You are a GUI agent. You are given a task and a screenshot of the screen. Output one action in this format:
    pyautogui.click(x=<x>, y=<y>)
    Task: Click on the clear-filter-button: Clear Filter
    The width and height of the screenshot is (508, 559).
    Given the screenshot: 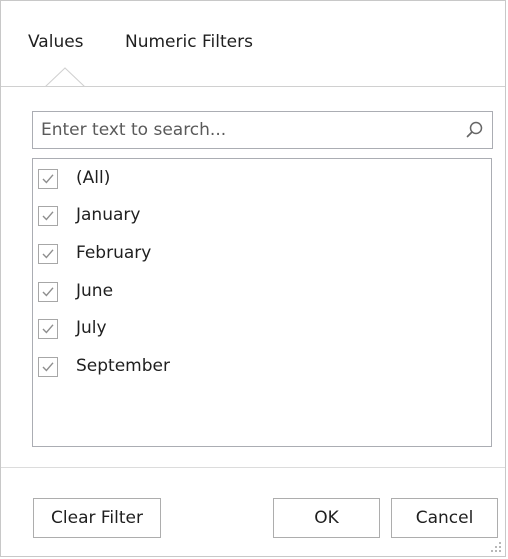 What is the action you would take?
    pyautogui.click(x=97, y=518)
    